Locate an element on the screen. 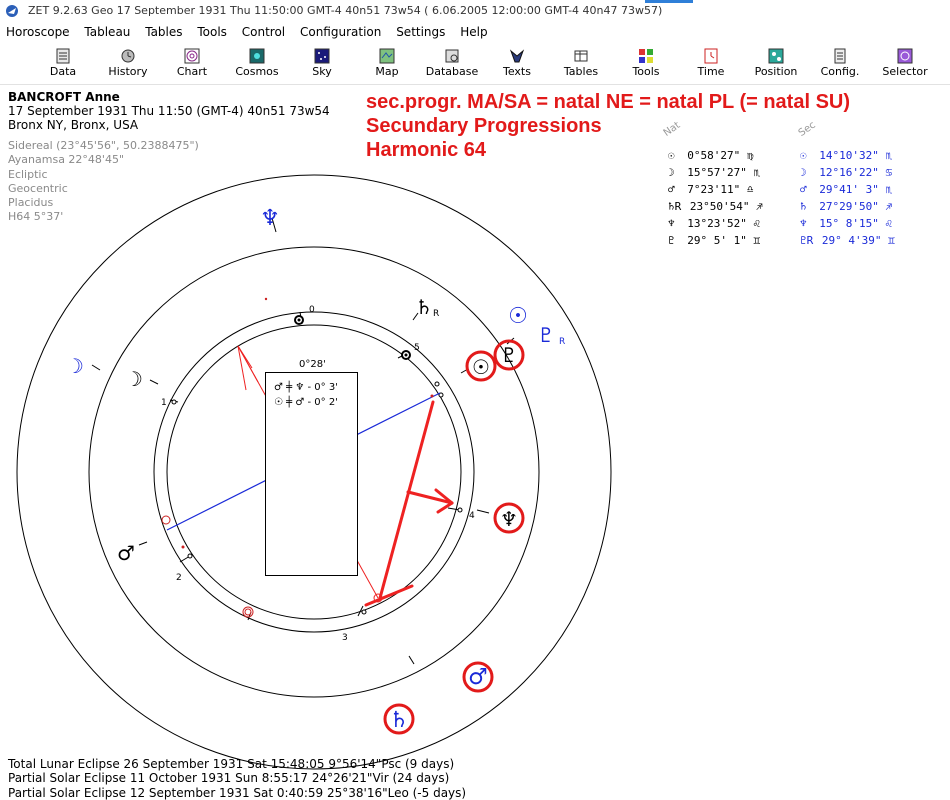  natal-saturn-retro: R is located at coordinates (436, 314).